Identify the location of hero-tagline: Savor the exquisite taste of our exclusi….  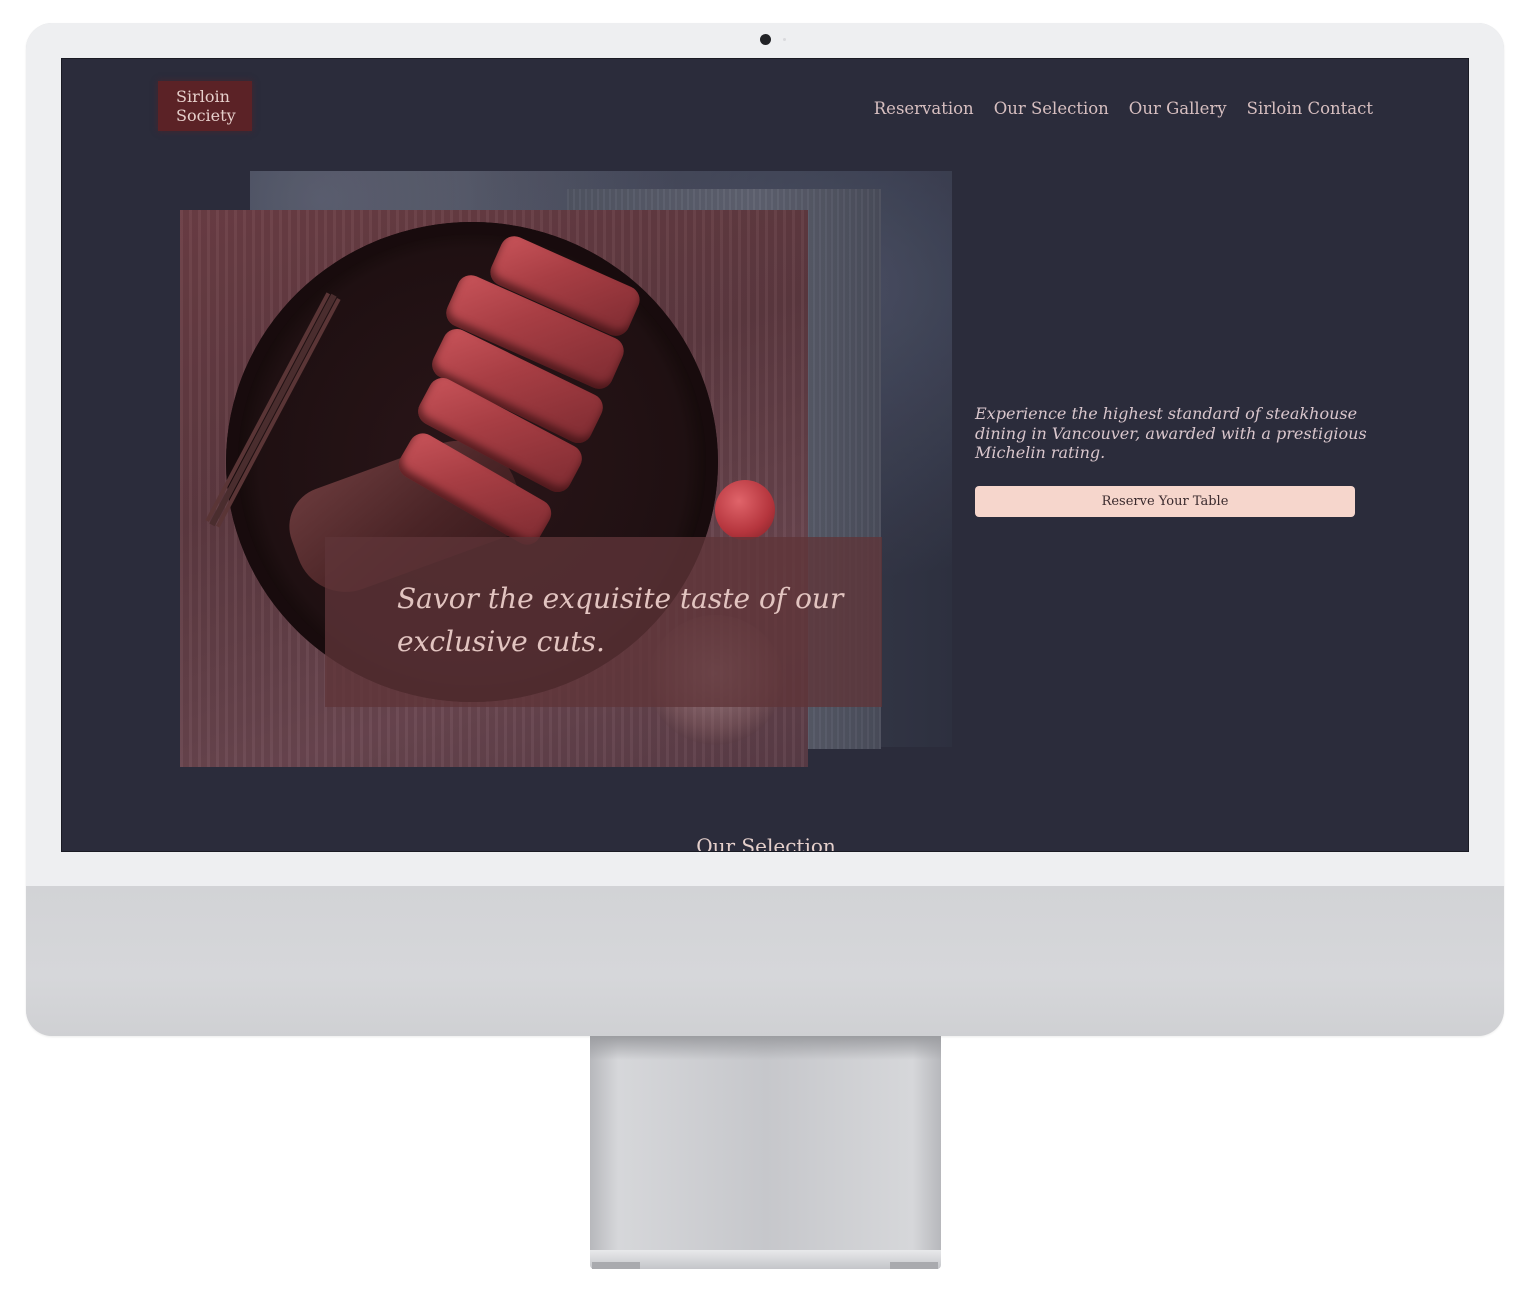
(620, 620).